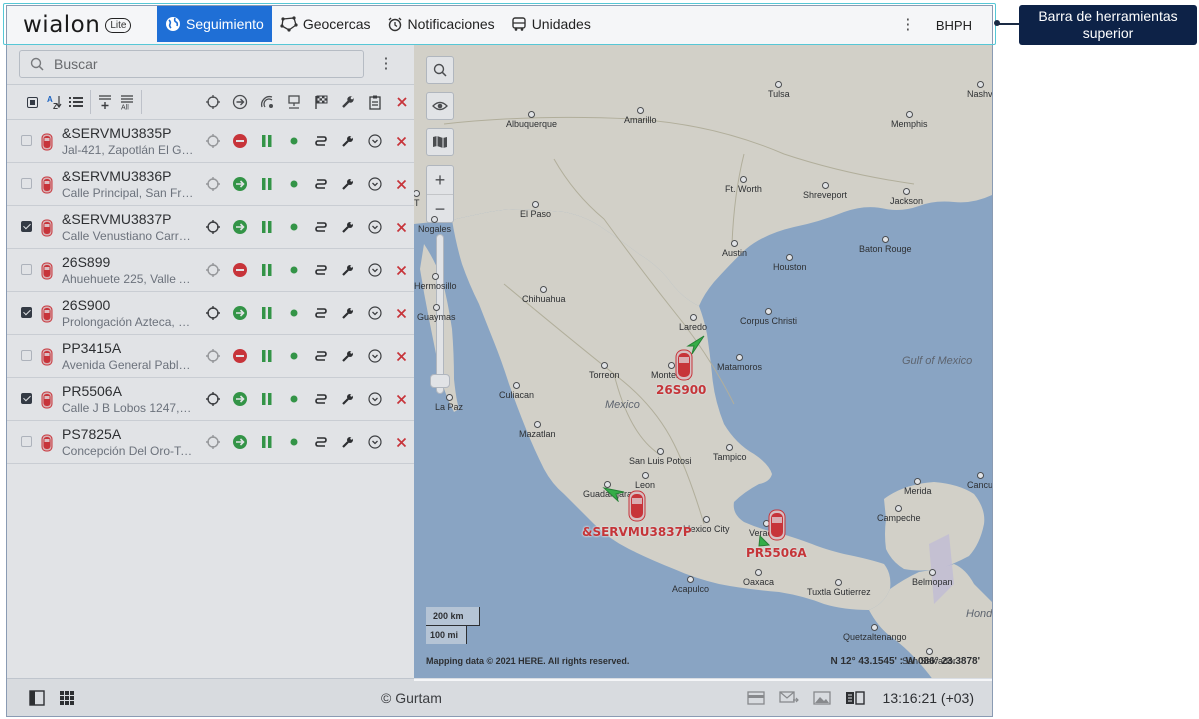  Describe the element at coordinates (347, 102) in the screenshot. I see `wrench-column-icon` at that location.